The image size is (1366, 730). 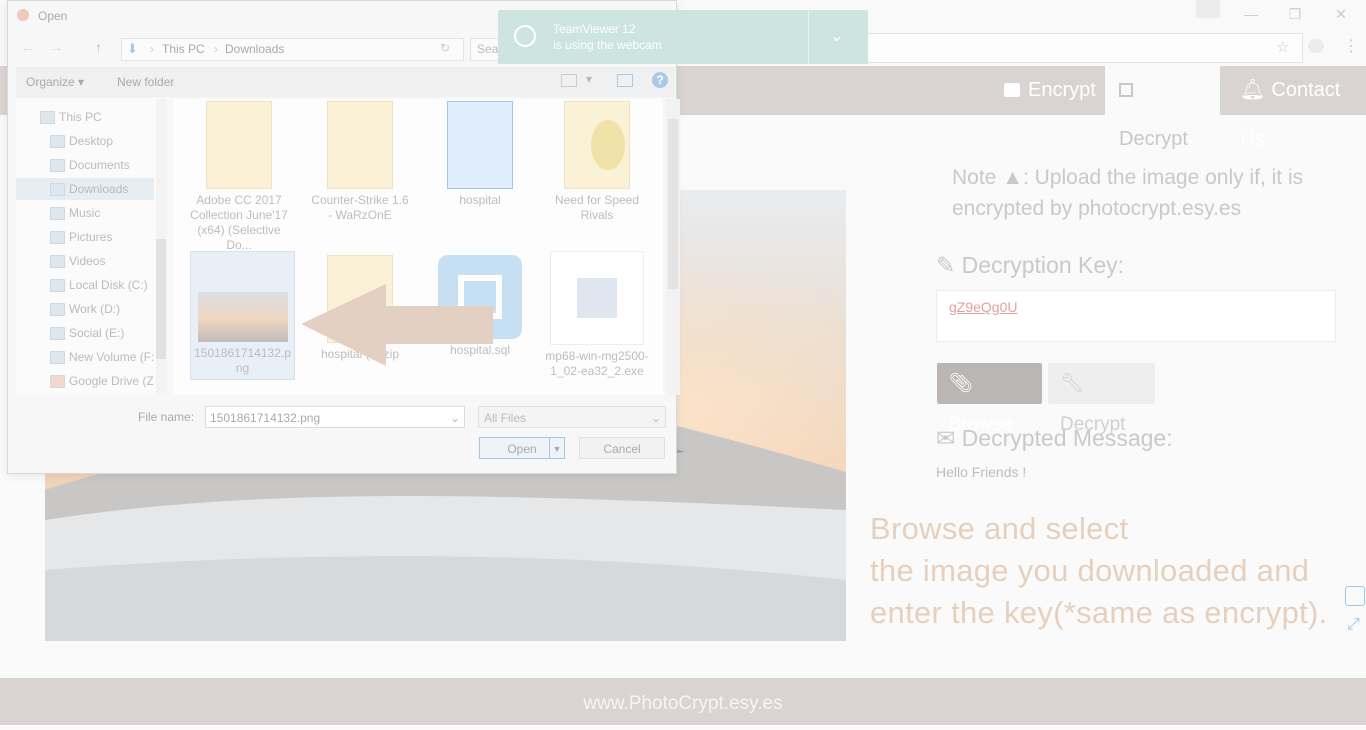 I want to click on nav-videos: Videos, so click(x=85, y=261).